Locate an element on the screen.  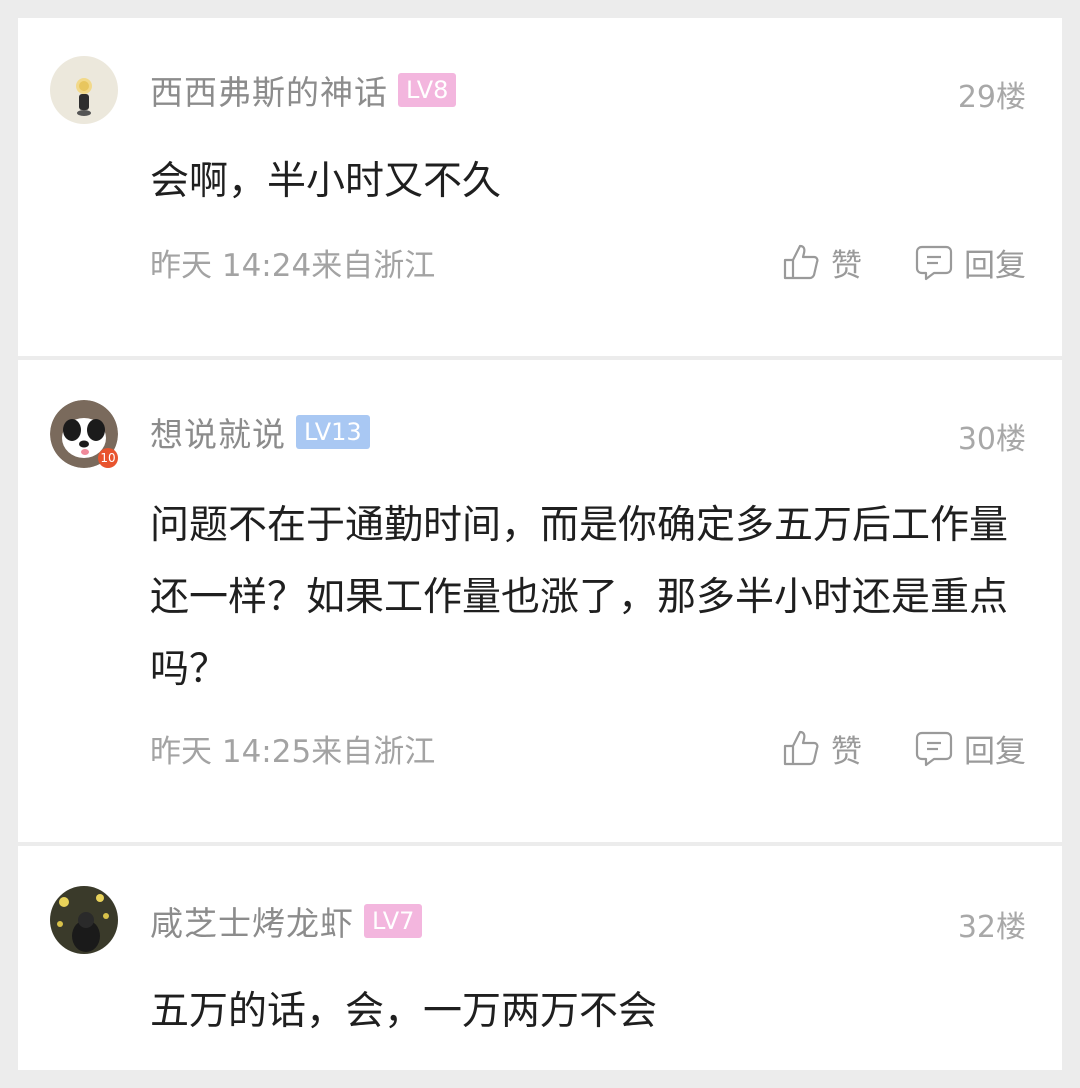
comment-meta: 昨天 14:24来自浙江 赞 回复 is located at coordinates (588, 262).